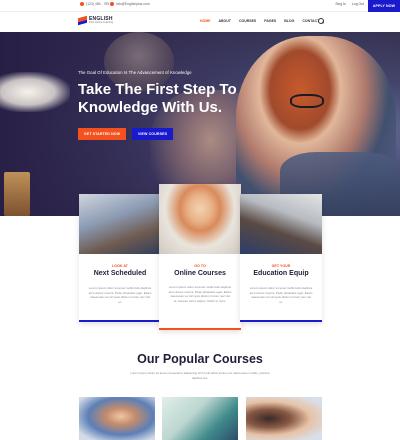  I want to click on logo-mark-icon, so click(82, 20).